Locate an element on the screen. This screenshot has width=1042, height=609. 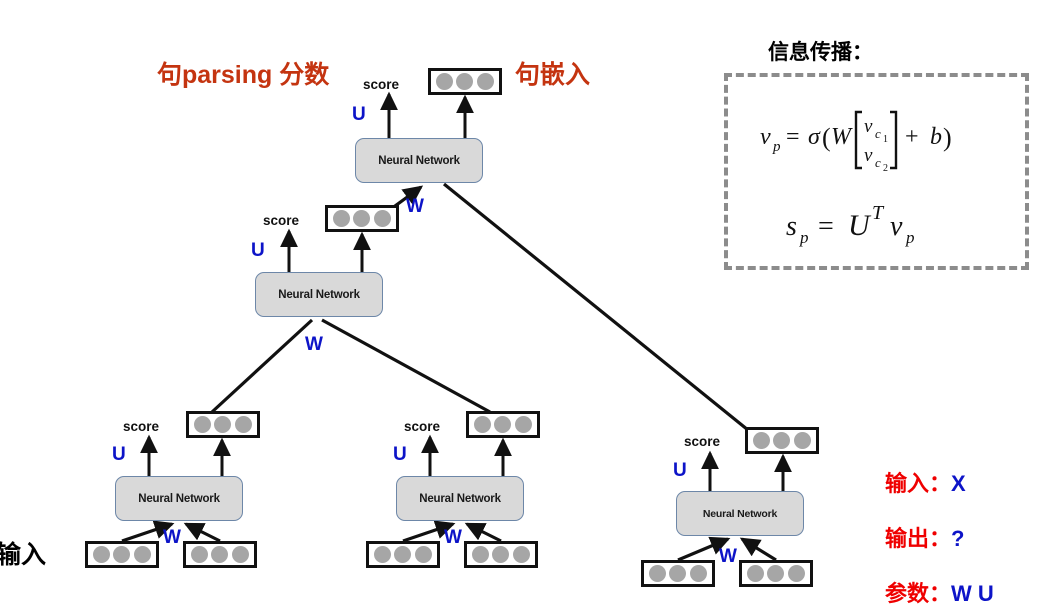
vector-box-leaf3-embedding is located at coordinates (782, 440).